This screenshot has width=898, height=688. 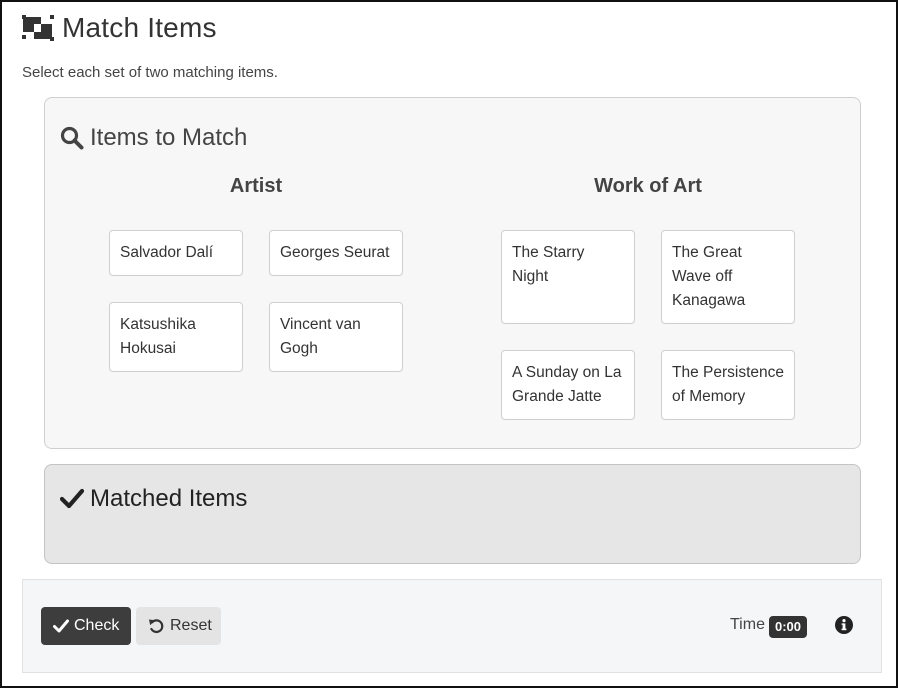 I want to click on match-card-katsushika-hokusai: Katsushika Hokusai, so click(x=176, y=337).